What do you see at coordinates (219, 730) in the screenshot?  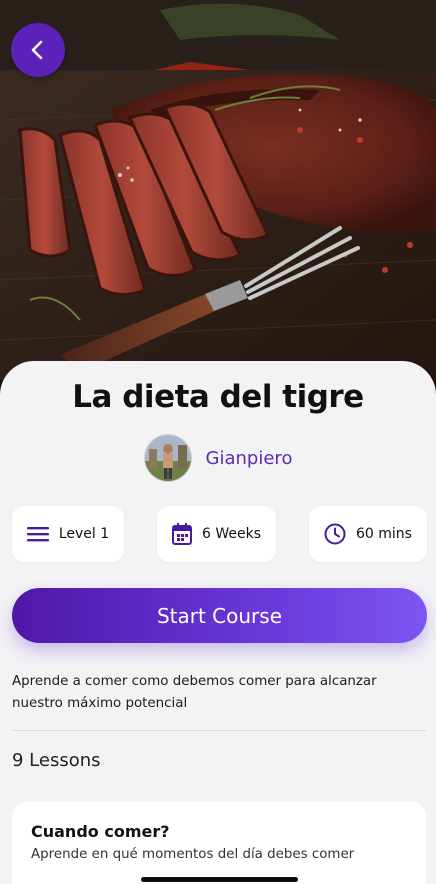 I see `divider` at bounding box center [219, 730].